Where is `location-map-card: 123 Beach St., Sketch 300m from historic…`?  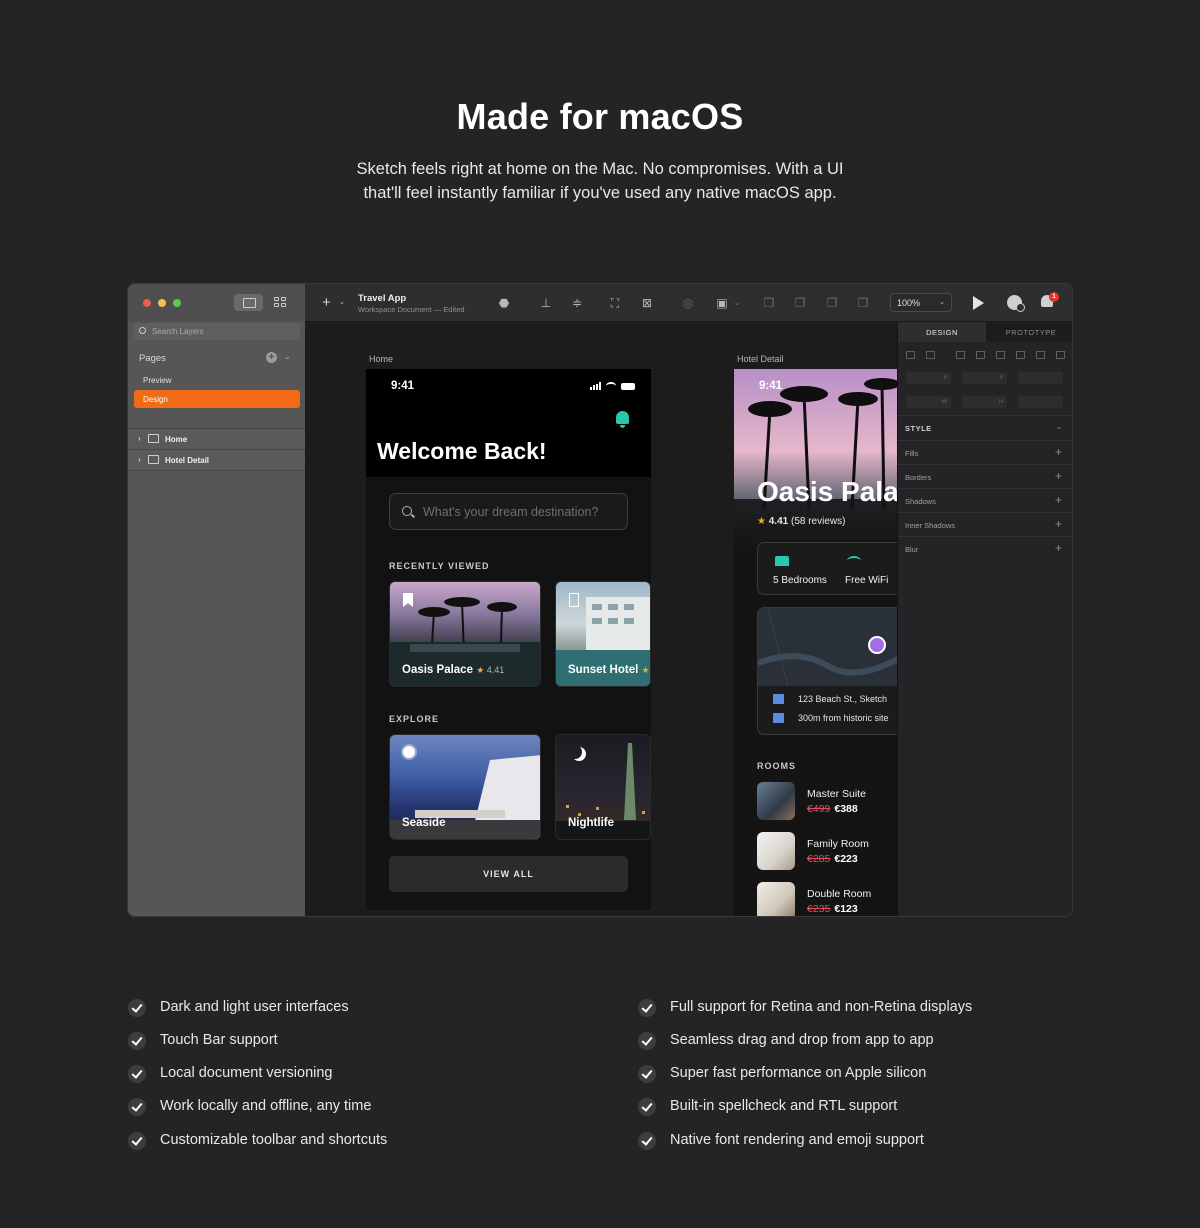
location-map-card: 123 Beach St., Sketch 300m from historic… is located at coordinates (827, 671).